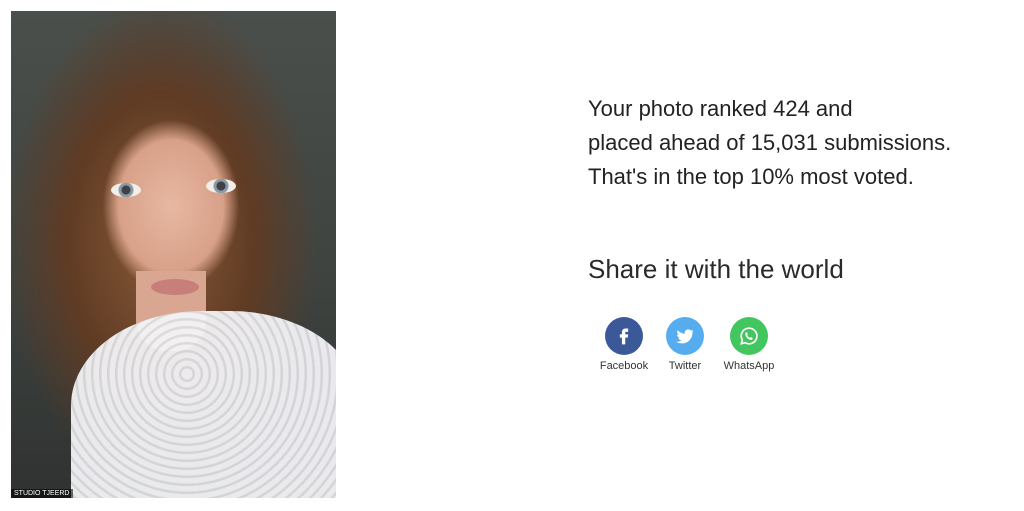 The height and width of the screenshot is (511, 1024). I want to click on photo-lips, so click(175, 287).